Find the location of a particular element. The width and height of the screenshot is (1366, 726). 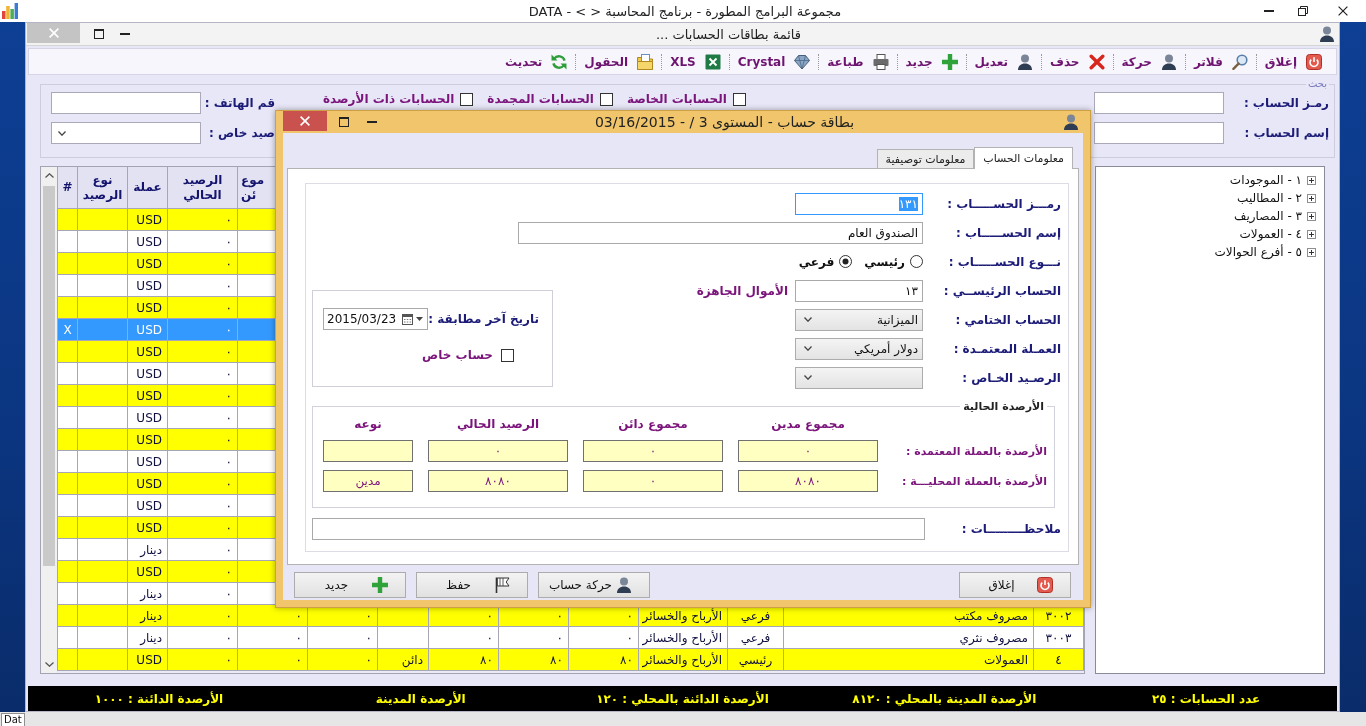

field-label: العمـلة المعتمـدة : is located at coordinates (1006, 348).